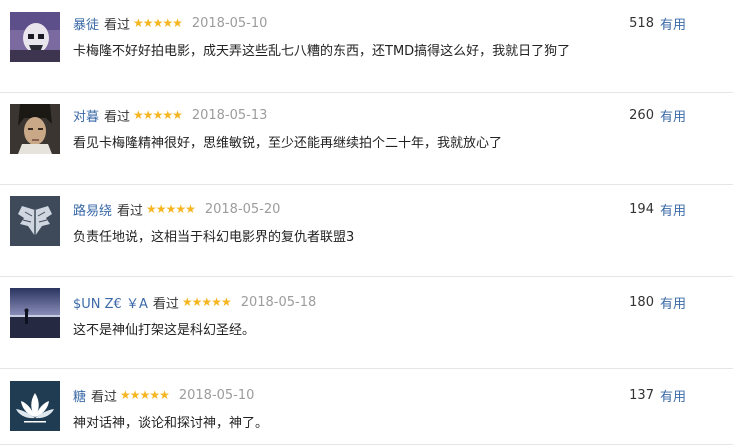 The height and width of the screenshot is (445, 733). What do you see at coordinates (657, 23) in the screenshot?
I see `useful-vote: 518 有用` at bounding box center [657, 23].